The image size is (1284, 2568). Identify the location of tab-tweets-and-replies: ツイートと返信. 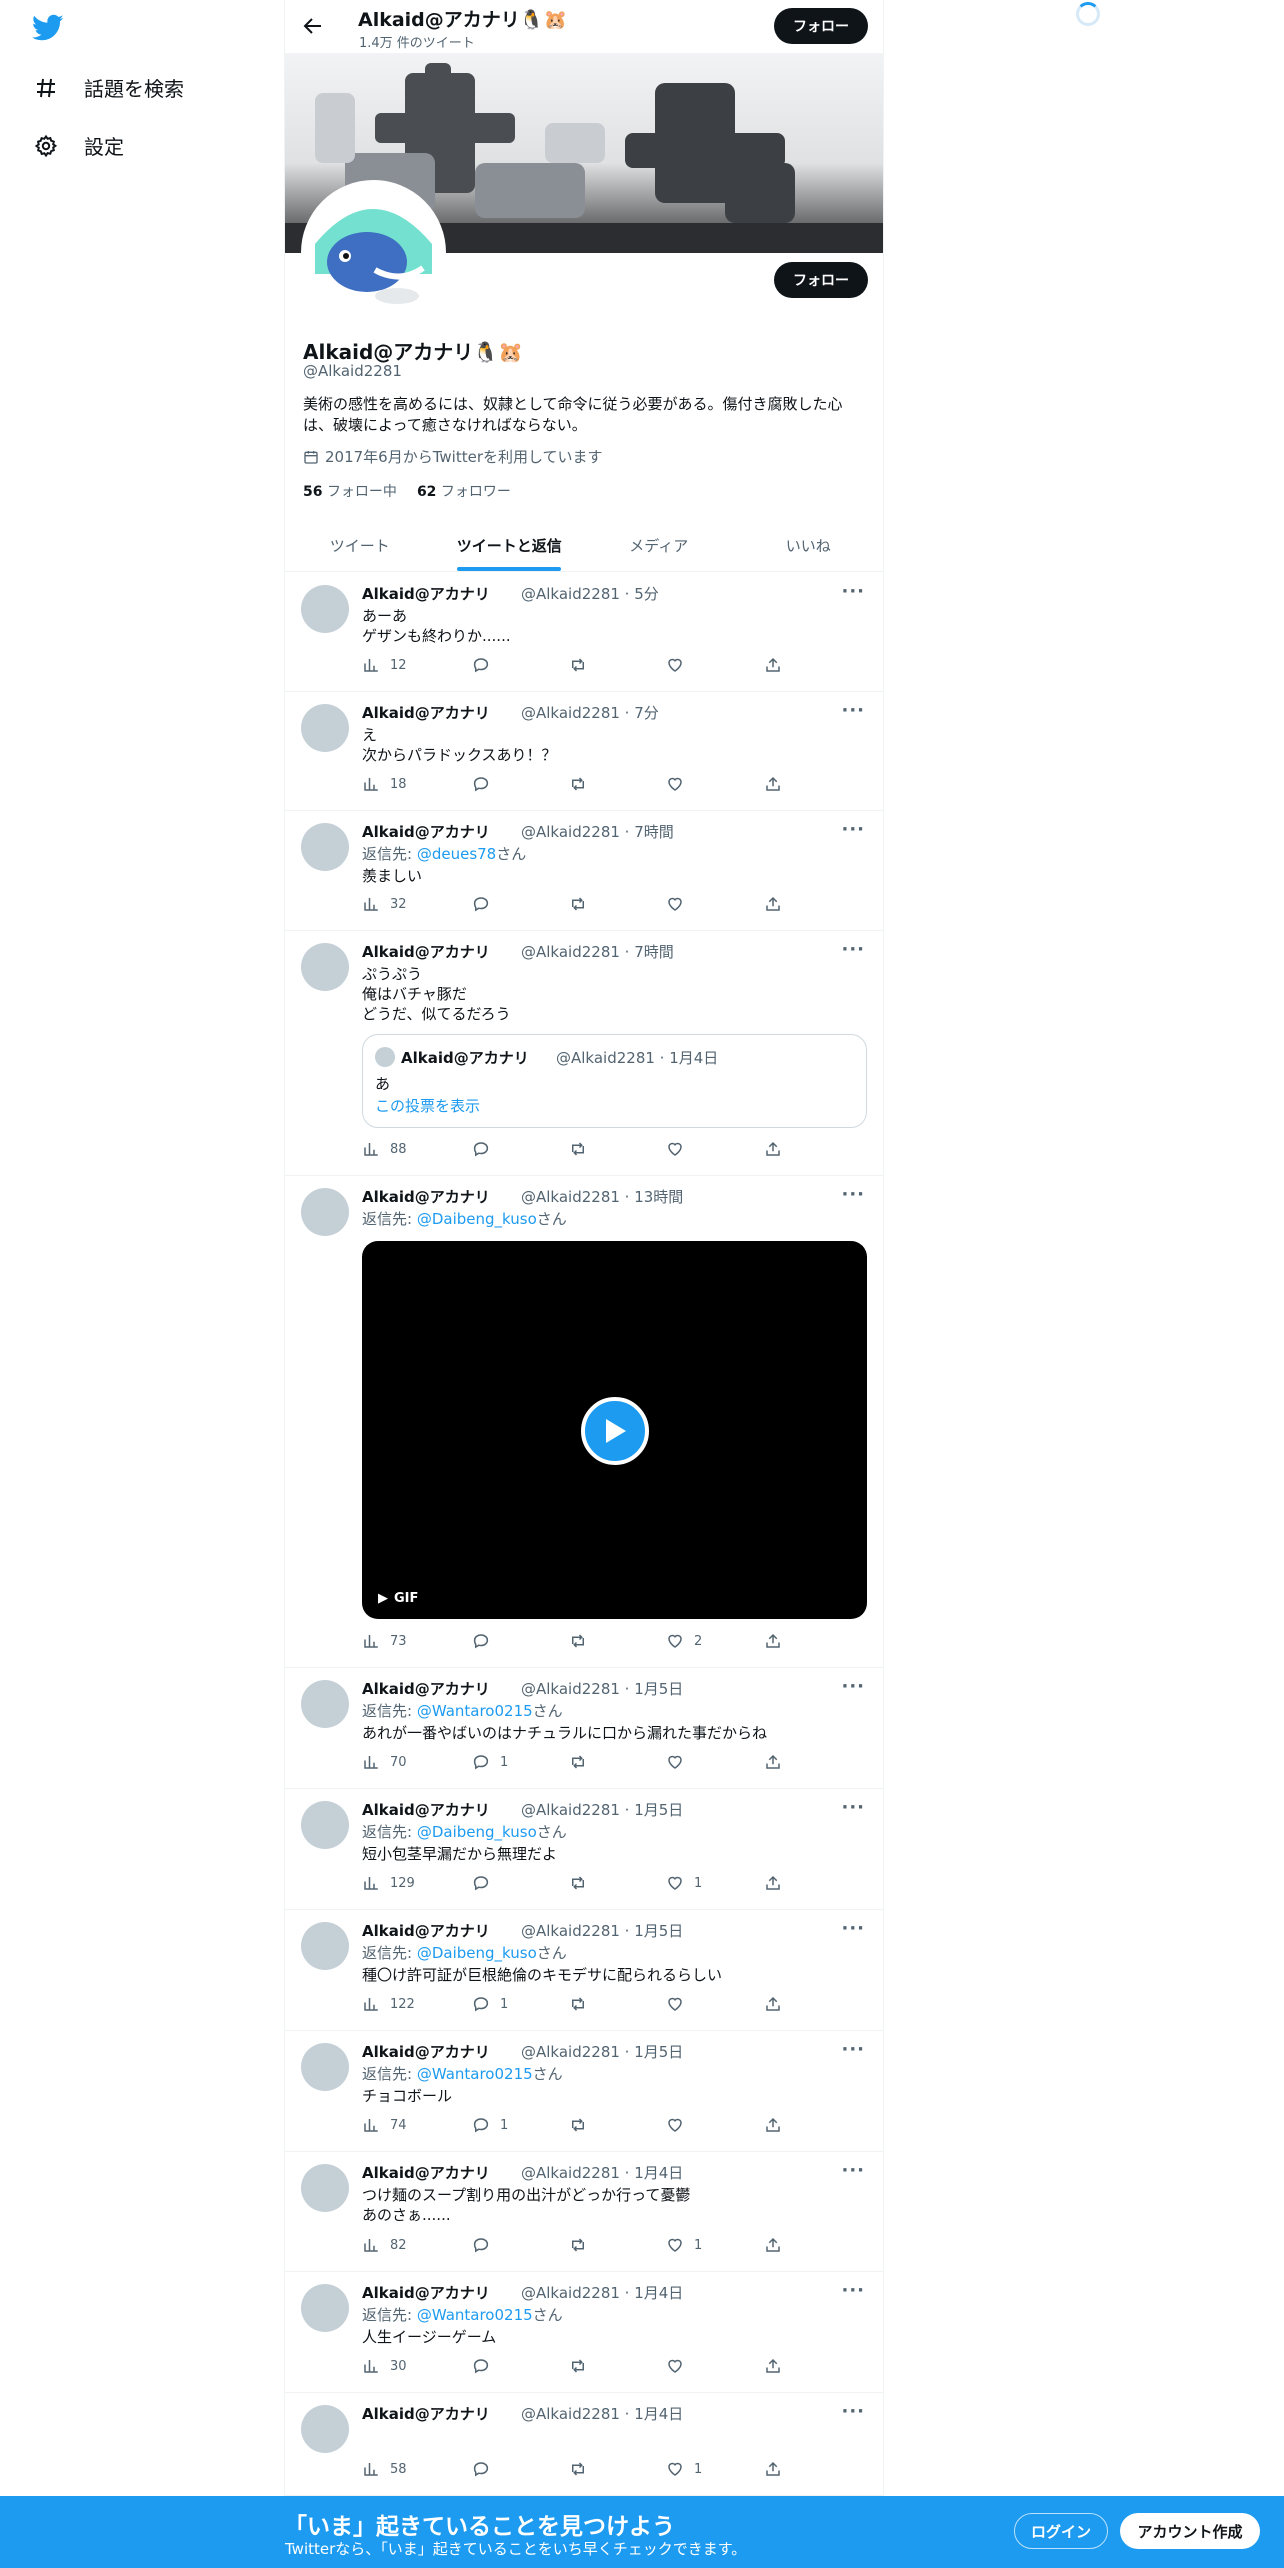
(510, 545).